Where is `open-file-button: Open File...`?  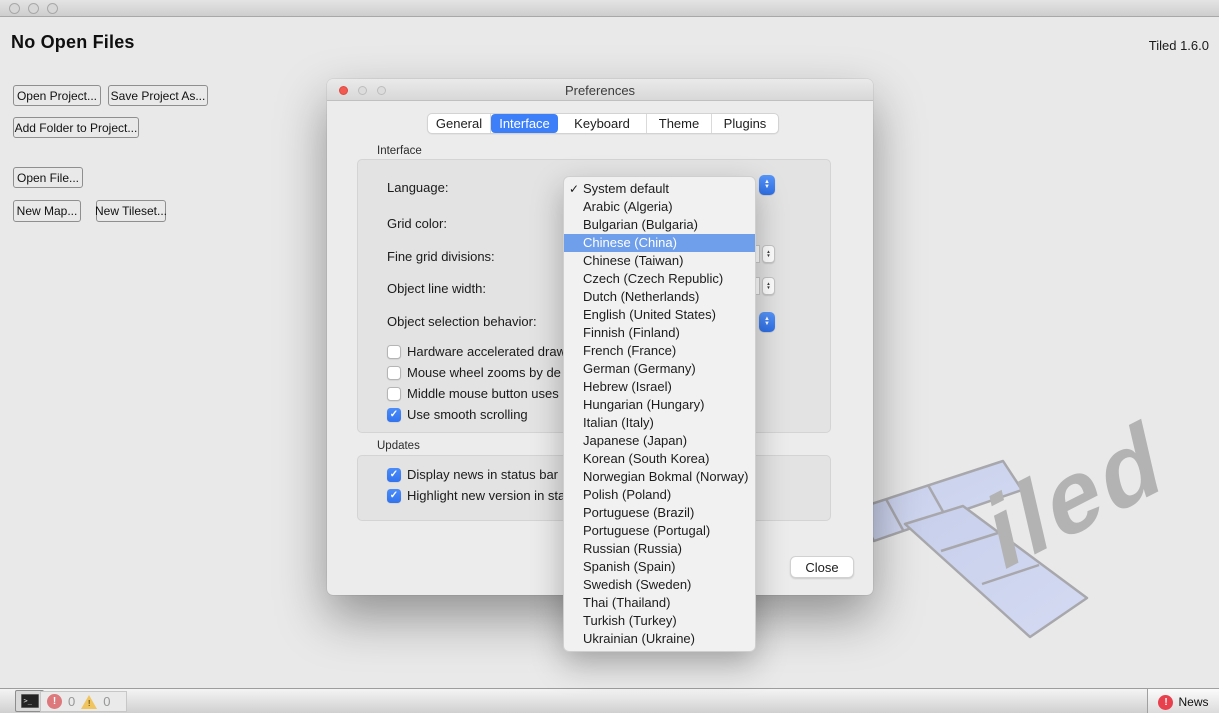 open-file-button: Open File... is located at coordinates (48, 177).